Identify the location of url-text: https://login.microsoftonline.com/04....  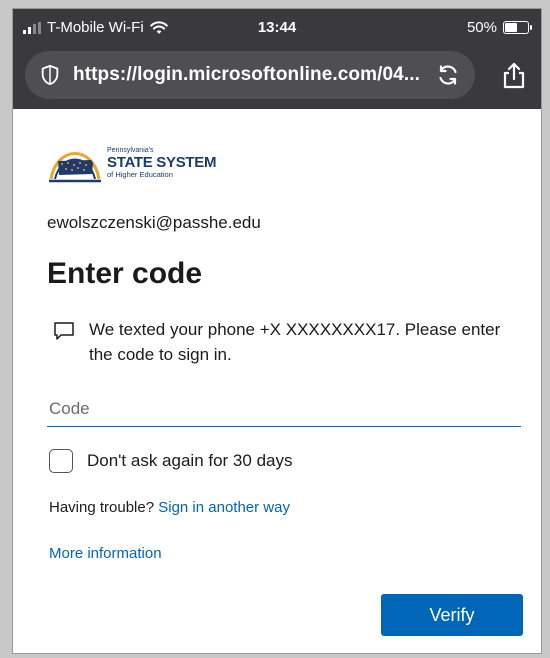
(251, 75).